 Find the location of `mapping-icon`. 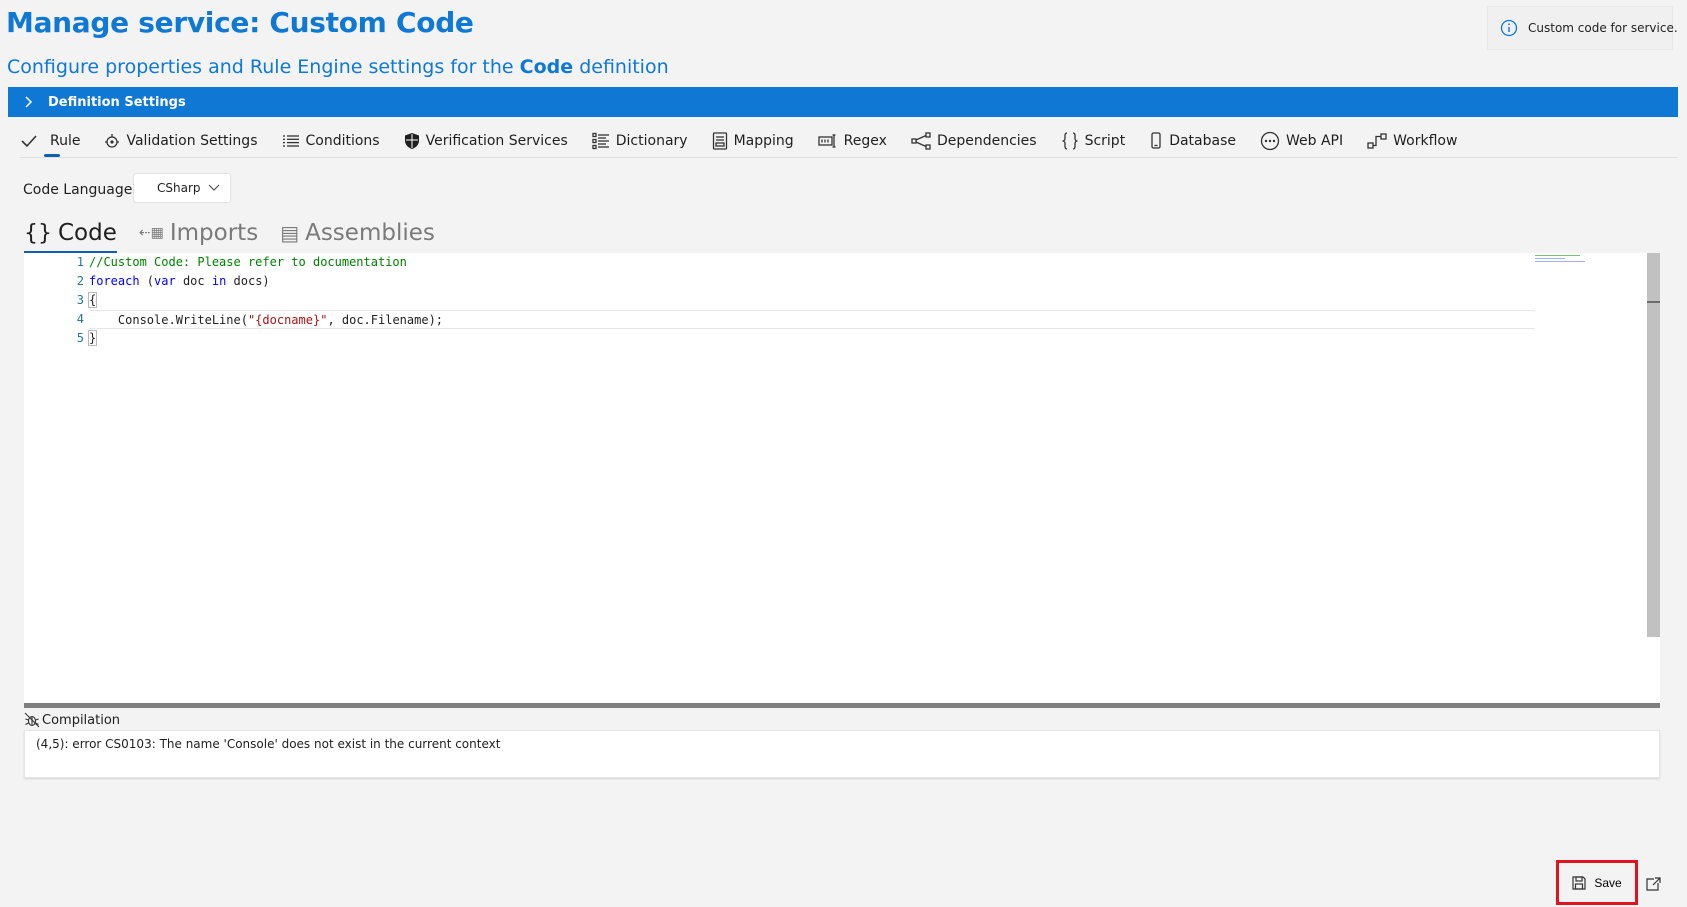

mapping-icon is located at coordinates (719, 141).